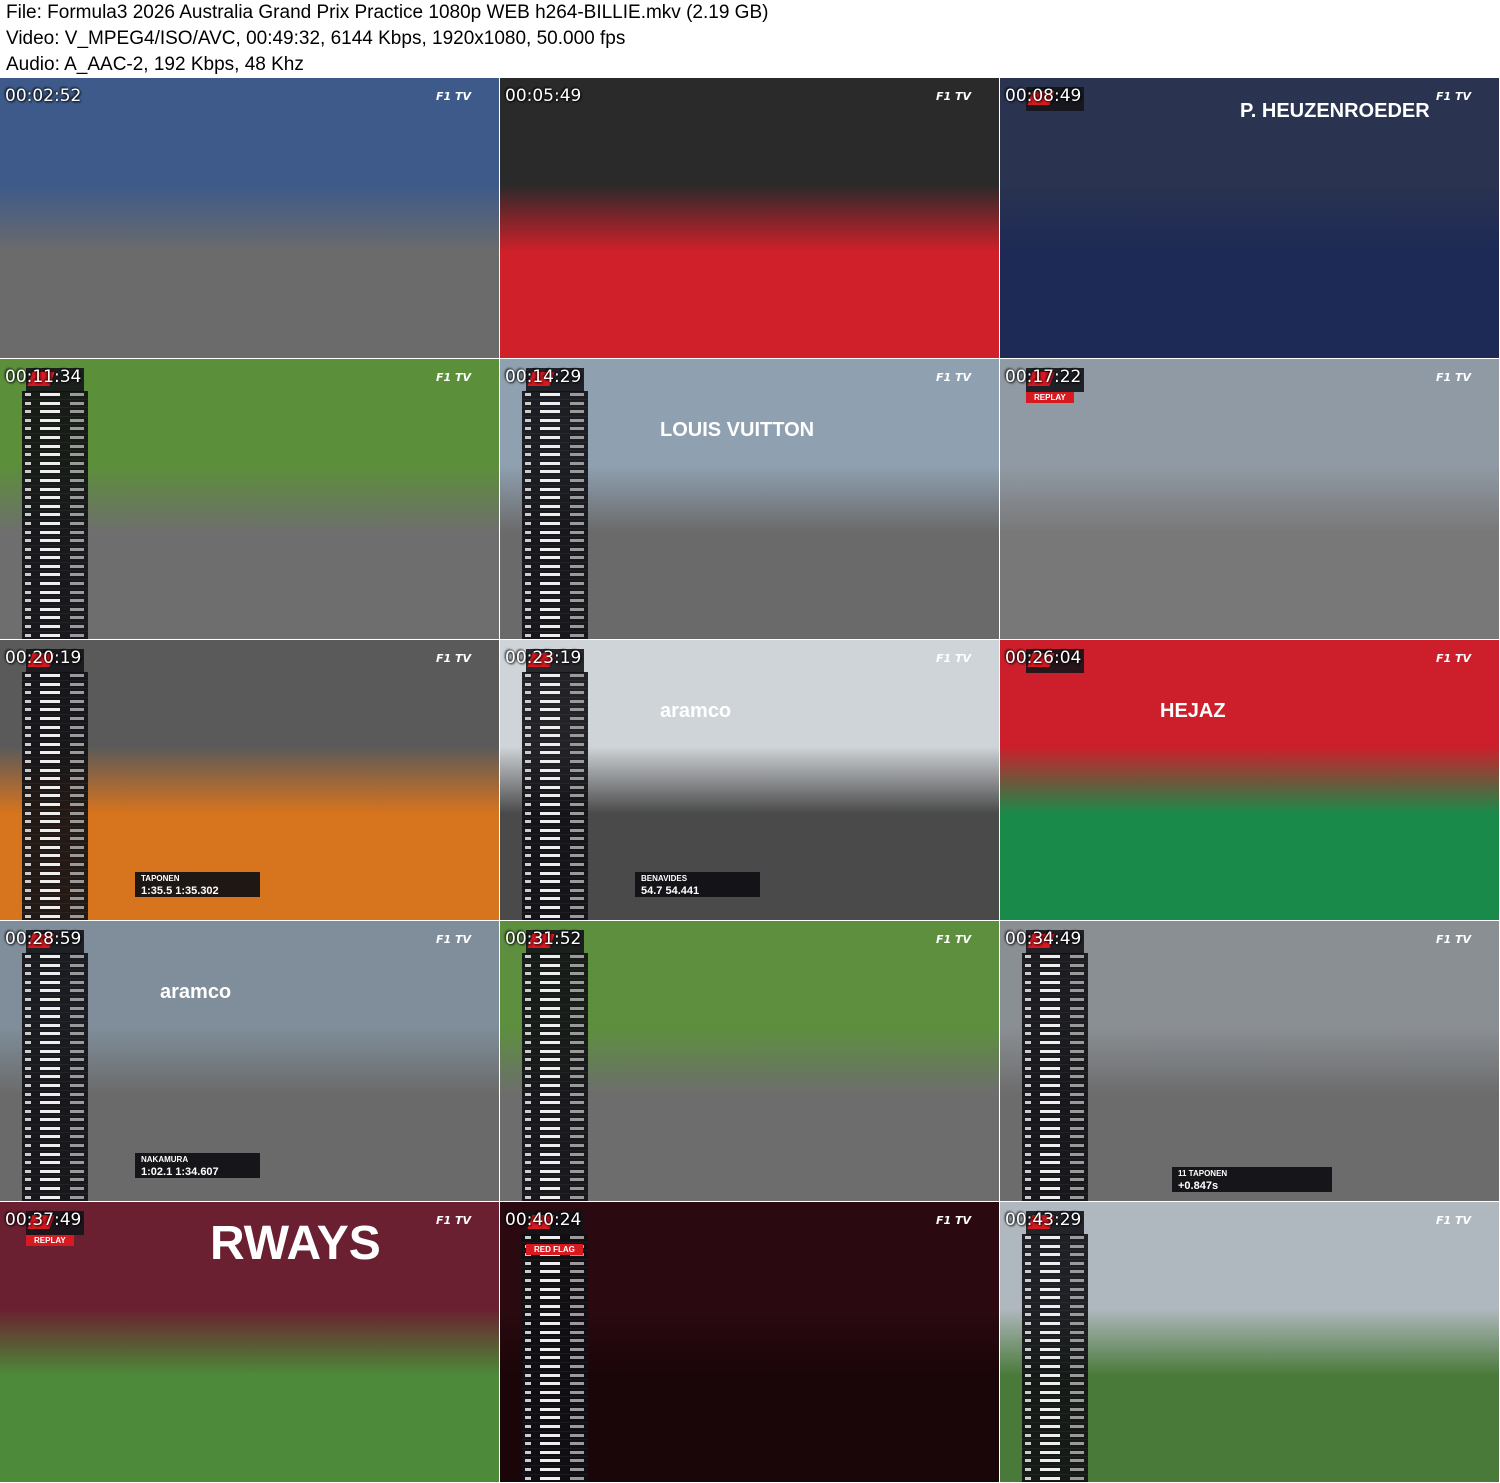 This screenshot has height=1483, width=1500. What do you see at coordinates (670, 891) in the screenshot?
I see `lap-time: 54.7 54.441` at bounding box center [670, 891].